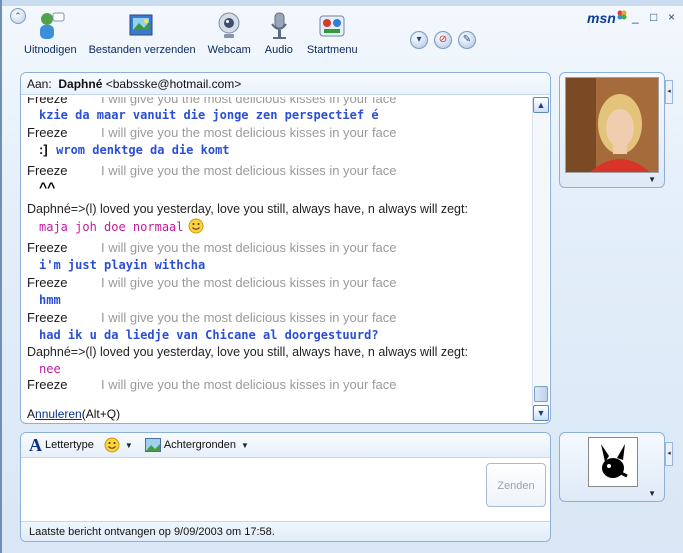 The height and width of the screenshot is (553, 683). Describe the element at coordinates (58, 414) in the screenshot. I see `cancel-link: nnuleren` at that location.